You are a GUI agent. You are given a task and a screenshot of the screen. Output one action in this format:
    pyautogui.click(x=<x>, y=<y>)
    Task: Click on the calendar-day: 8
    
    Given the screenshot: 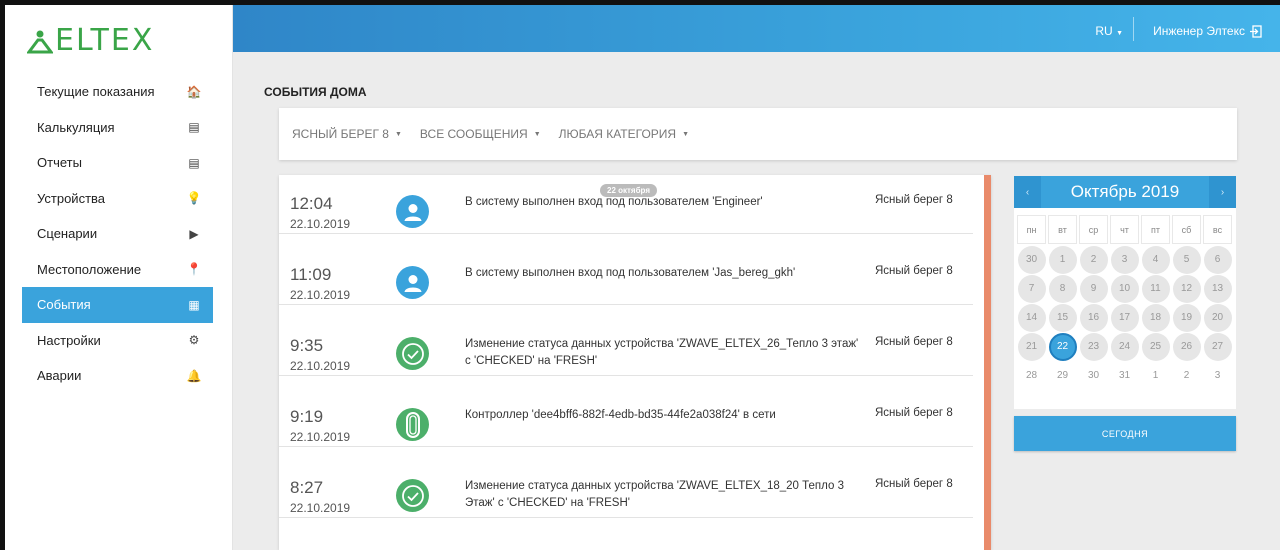 What is the action you would take?
    pyautogui.click(x=1062, y=288)
    